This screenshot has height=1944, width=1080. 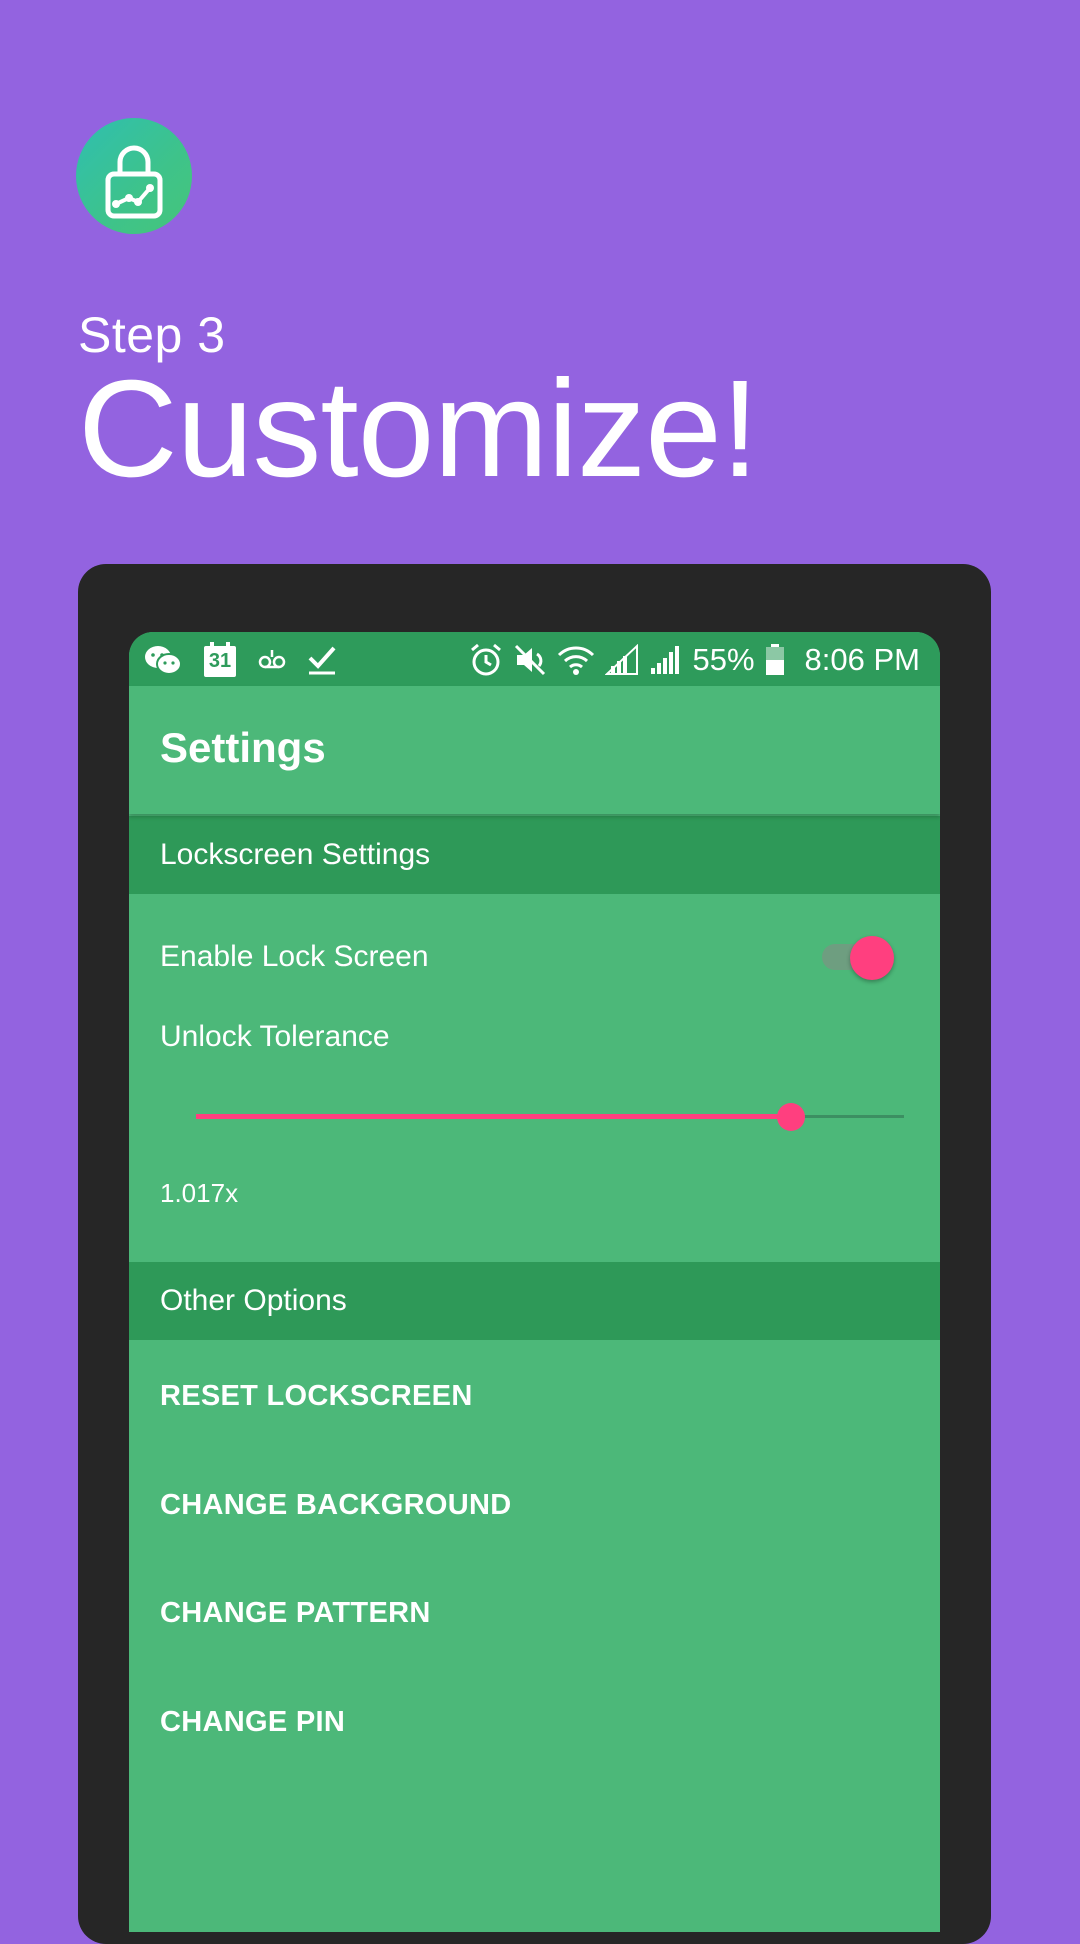 I want to click on enable-lock-screen-row: Enable Lock Screen, so click(x=534, y=958).